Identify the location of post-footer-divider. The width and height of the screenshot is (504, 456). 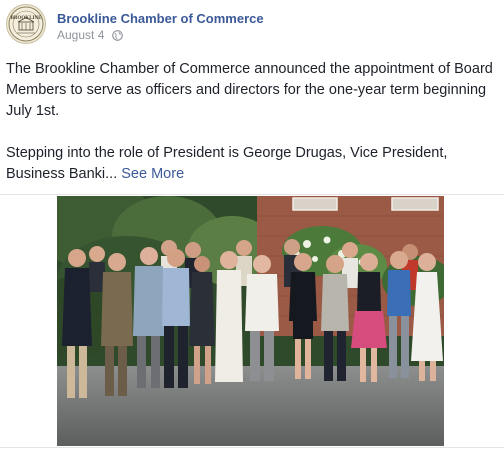
(252, 447).